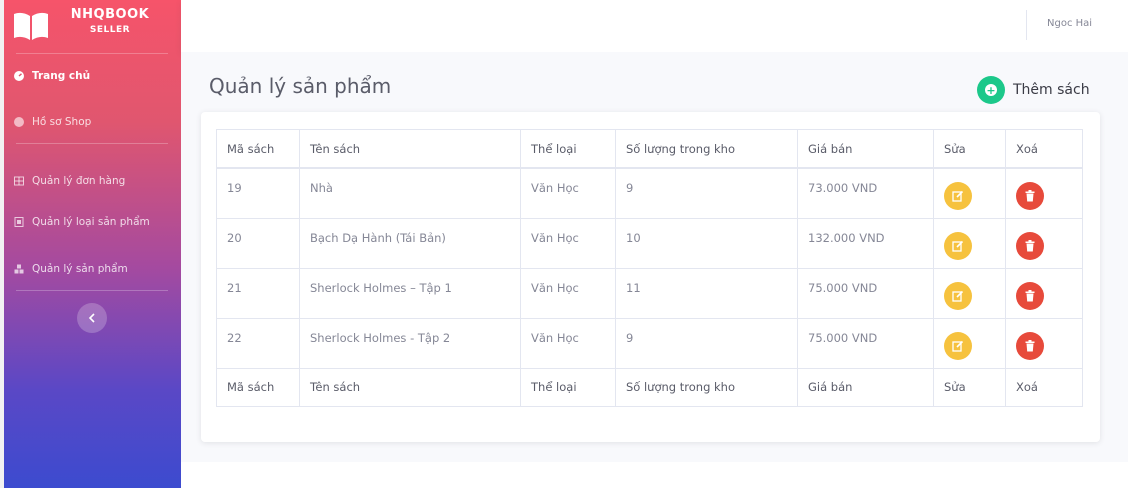  What do you see at coordinates (1026, 25) in the screenshot?
I see `topbar-divider` at bounding box center [1026, 25].